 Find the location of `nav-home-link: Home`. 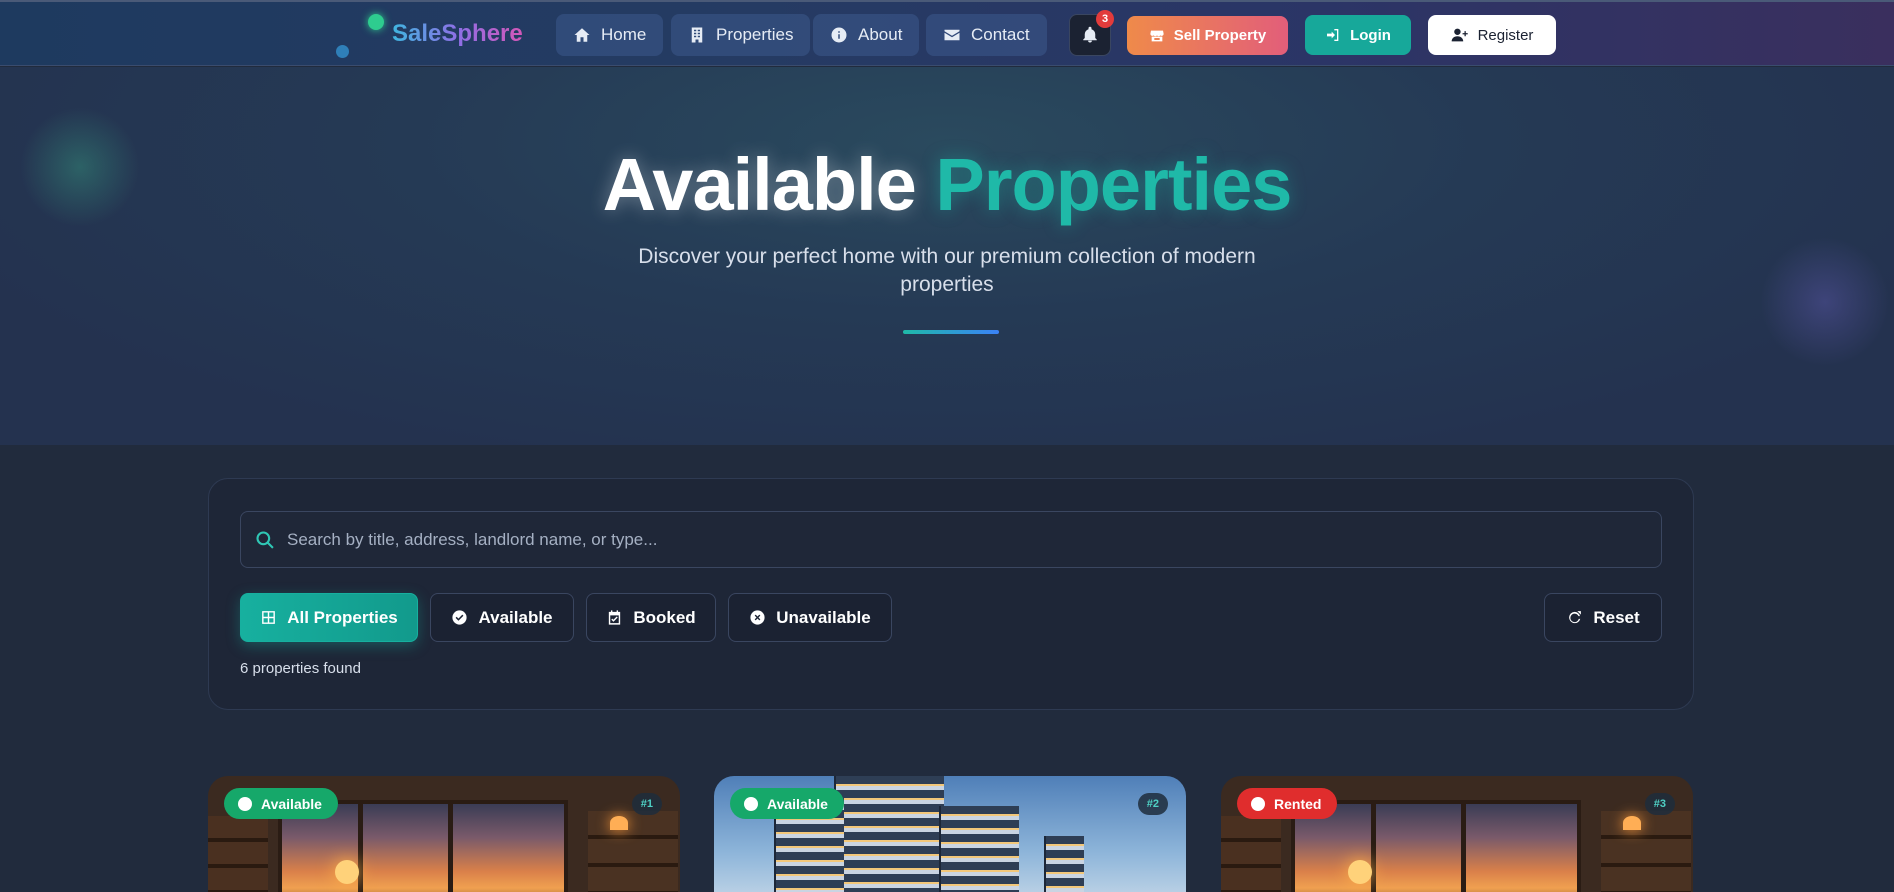

nav-home-link: Home is located at coordinates (610, 35).